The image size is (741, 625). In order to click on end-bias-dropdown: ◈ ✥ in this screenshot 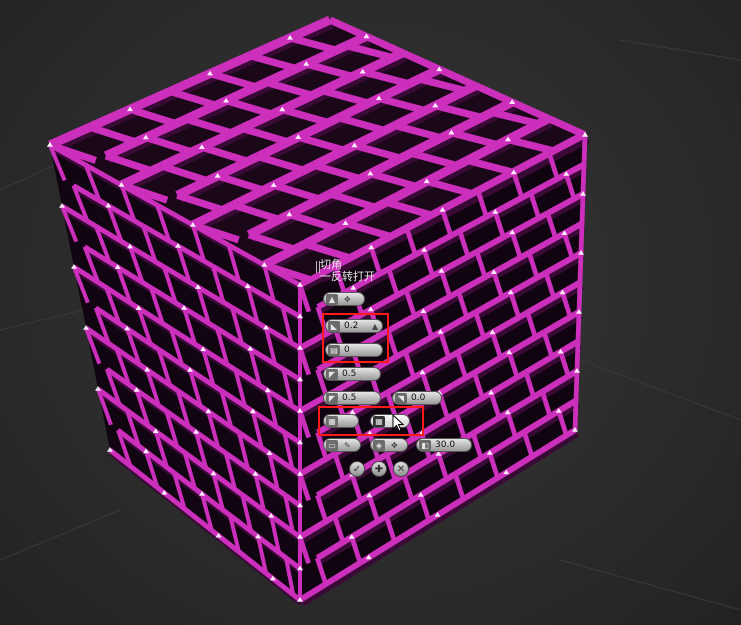, I will do `click(389, 445)`.